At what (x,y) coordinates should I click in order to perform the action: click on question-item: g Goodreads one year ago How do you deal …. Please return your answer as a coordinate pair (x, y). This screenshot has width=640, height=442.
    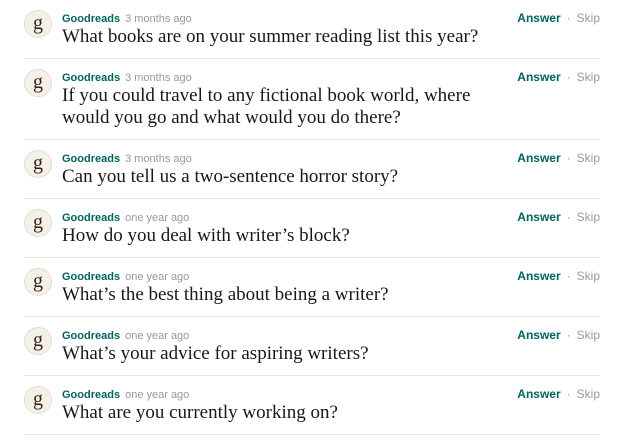
    Looking at the image, I should click on (312, 233).